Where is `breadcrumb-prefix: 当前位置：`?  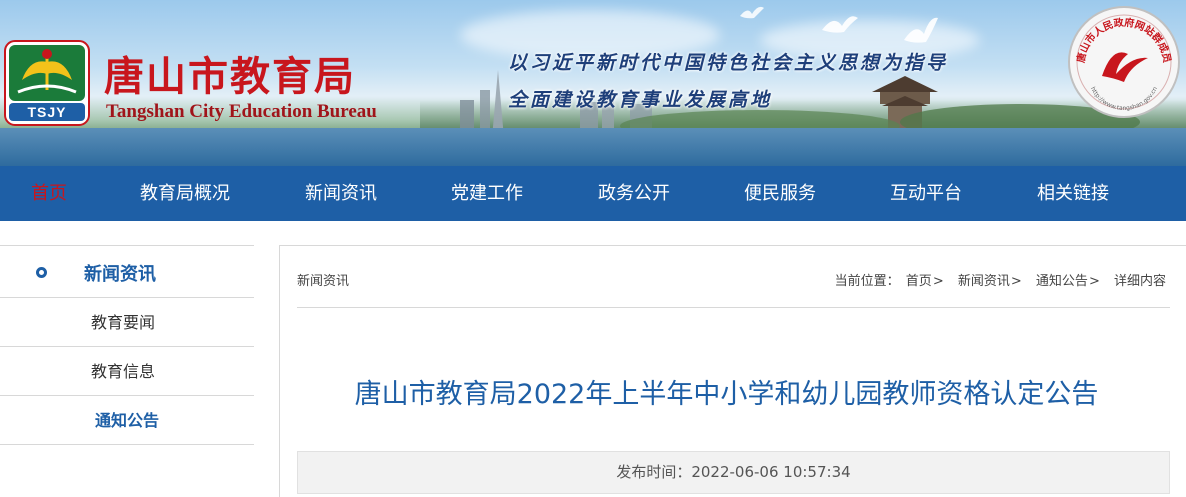 breadcrumb-prefix: 当前位置： is located at coordinates (867, 281).